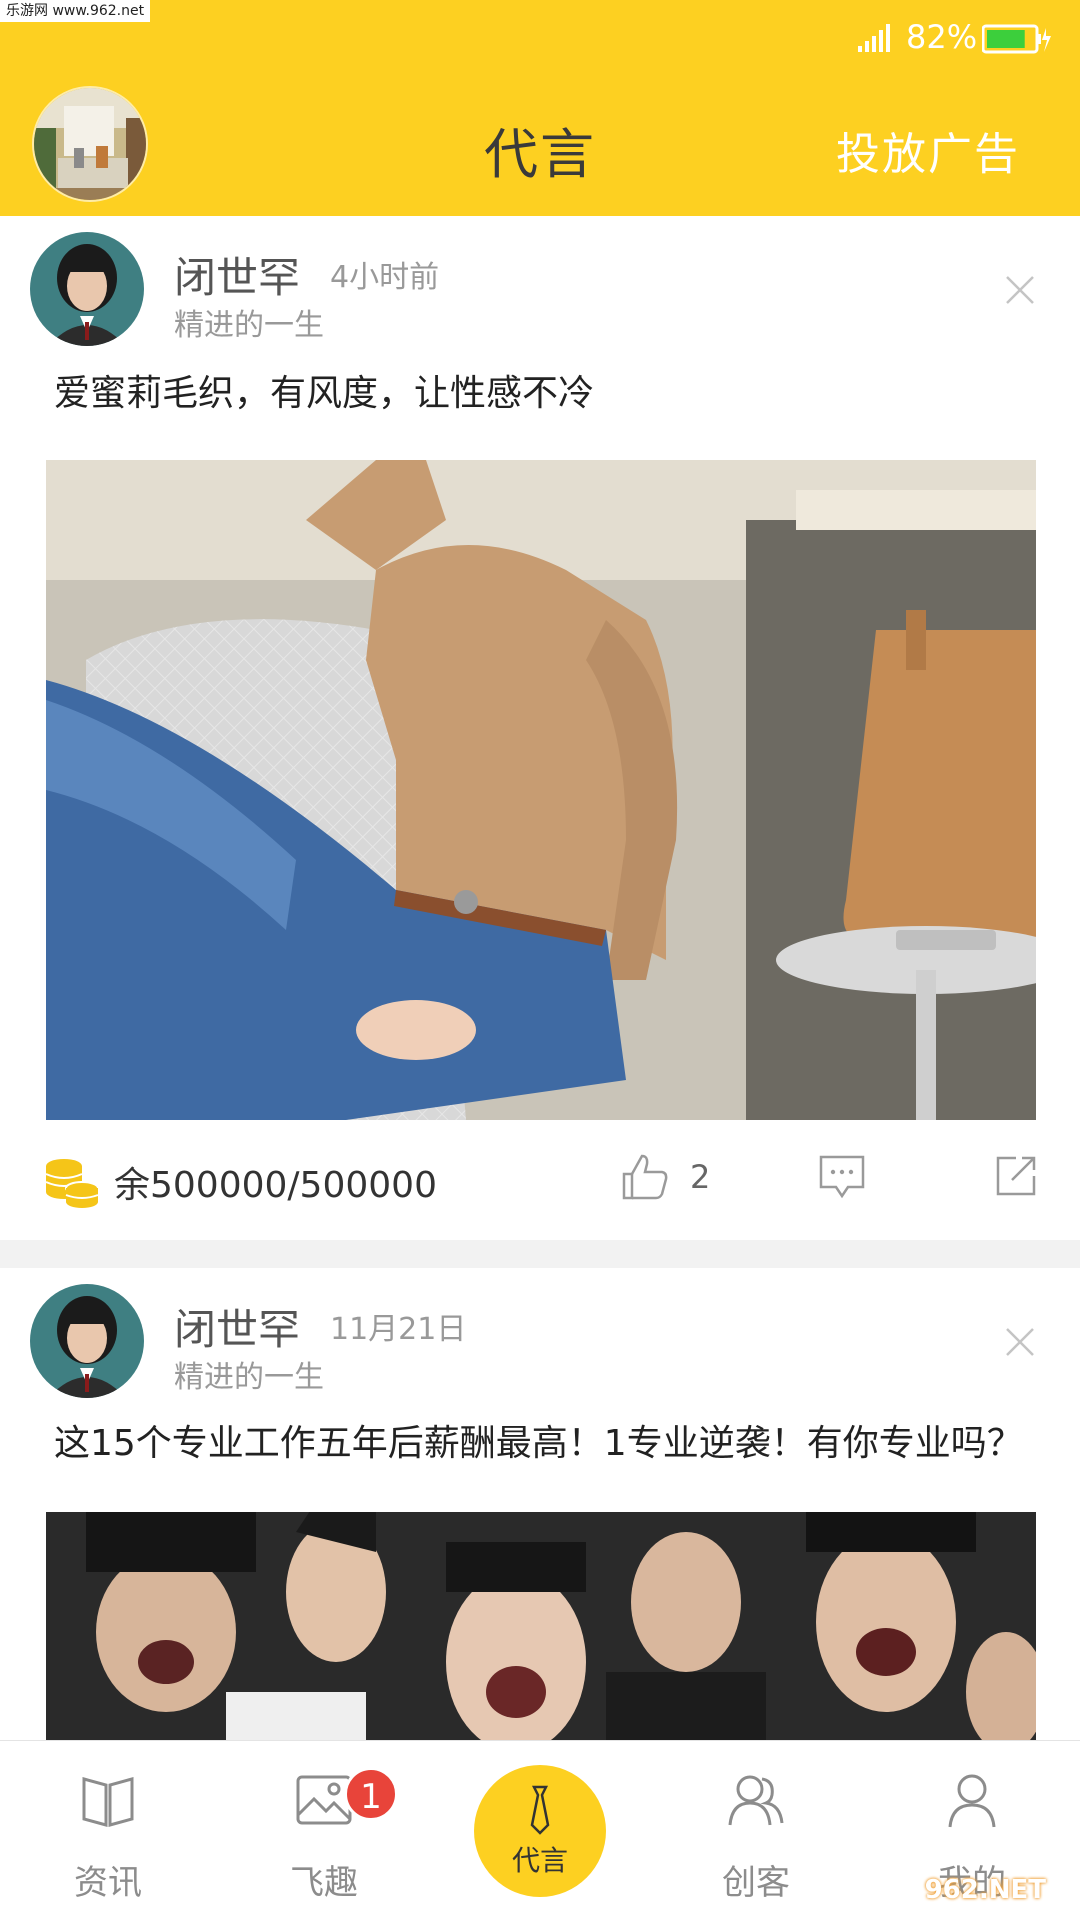 The height and width of the screenshot is (1920, 1080). What do you see at coordinates (108, 1883) in the screenshot?
I see `nav-label: 资讯` at bounding box center [108, 1883].